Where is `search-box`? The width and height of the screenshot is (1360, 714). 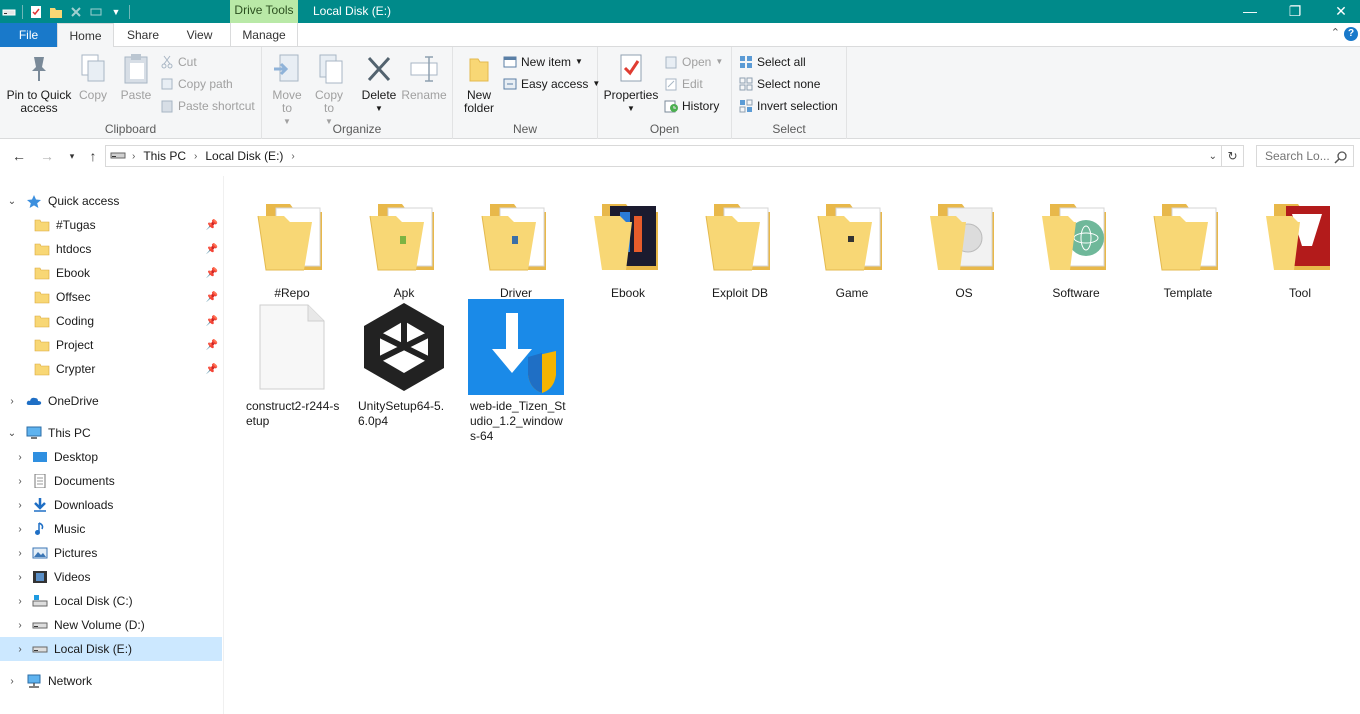 search-box is located at coordinates (1305, 156).